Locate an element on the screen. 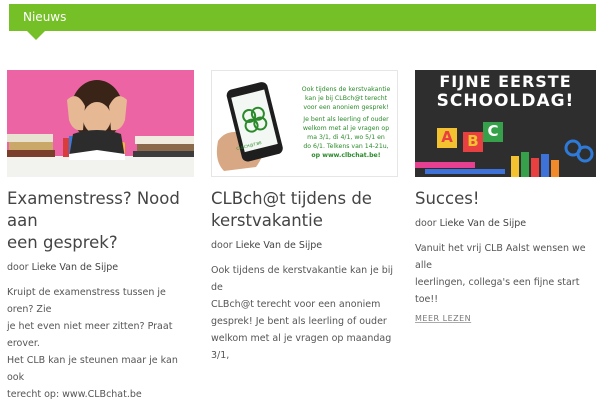  article-image-stressed-student is located at coordinates (100, 123).